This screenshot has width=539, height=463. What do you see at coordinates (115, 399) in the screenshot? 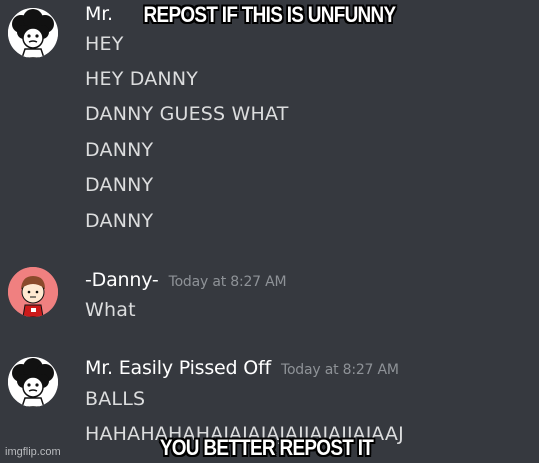
I see `message-line: BALLS` at bounding box center [115, 399].